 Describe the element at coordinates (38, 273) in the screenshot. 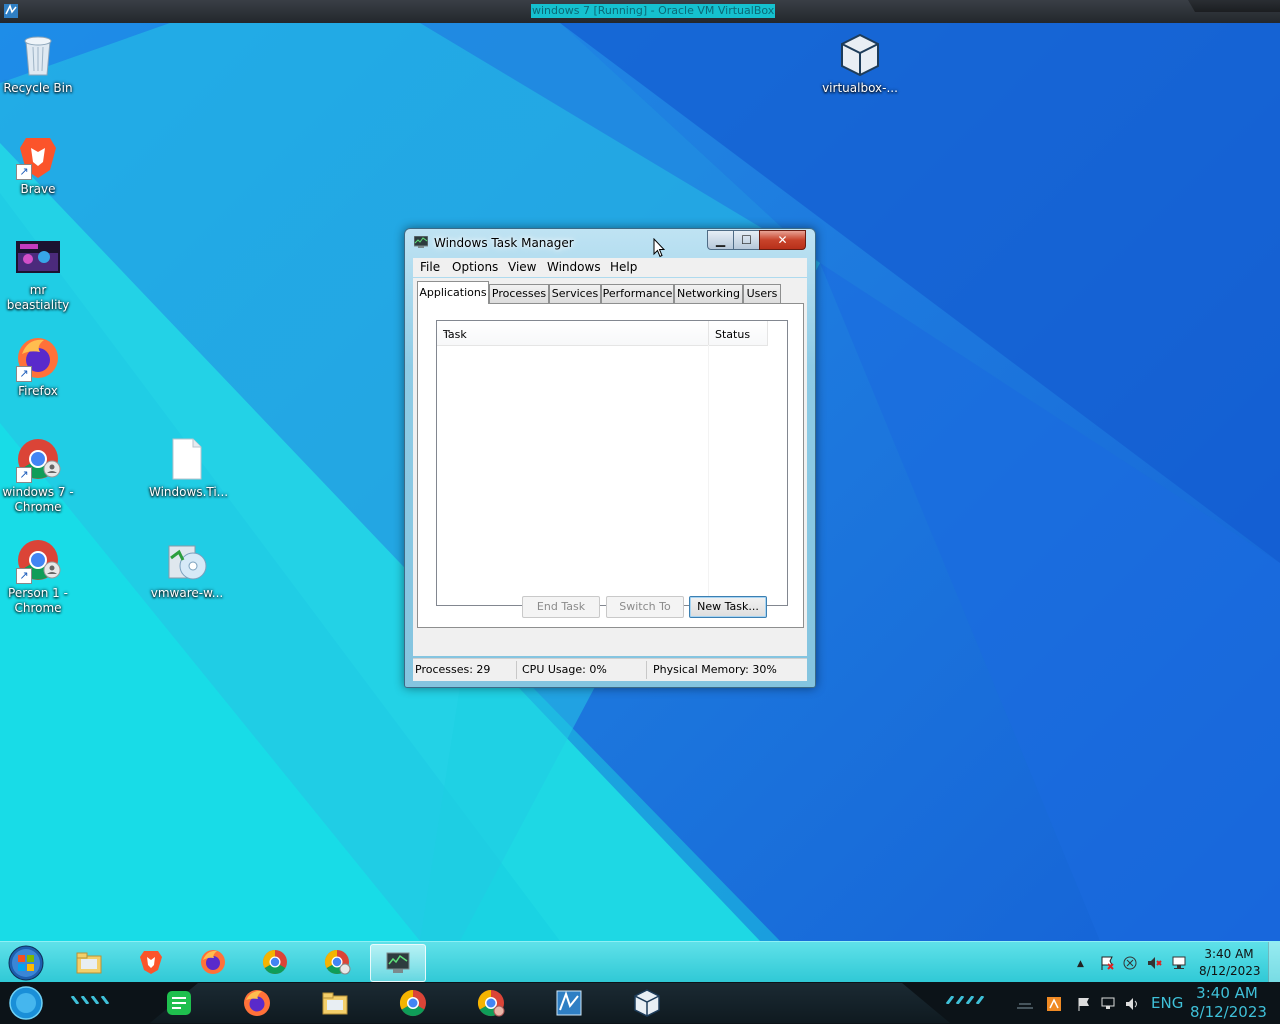

I see `desktop-icon-image-file: mr beastiality` at that location.